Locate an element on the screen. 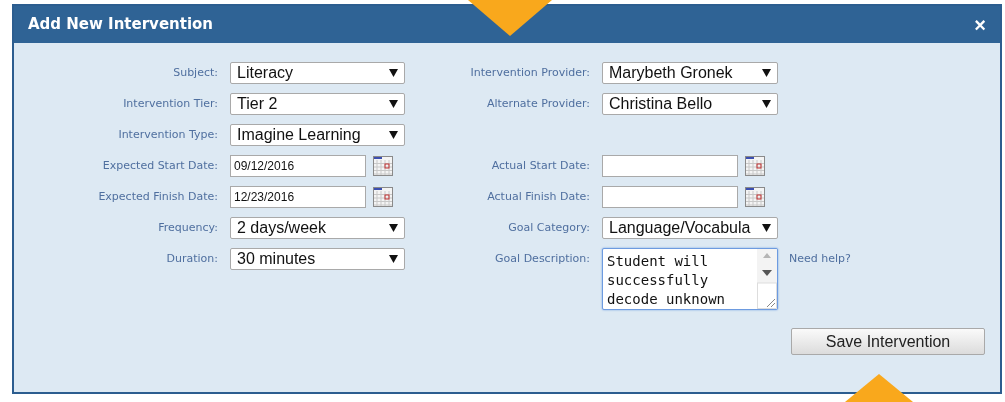 The image size is (1005, 402). field-label: Actual Start Date: is located at coordinates (540, 165).